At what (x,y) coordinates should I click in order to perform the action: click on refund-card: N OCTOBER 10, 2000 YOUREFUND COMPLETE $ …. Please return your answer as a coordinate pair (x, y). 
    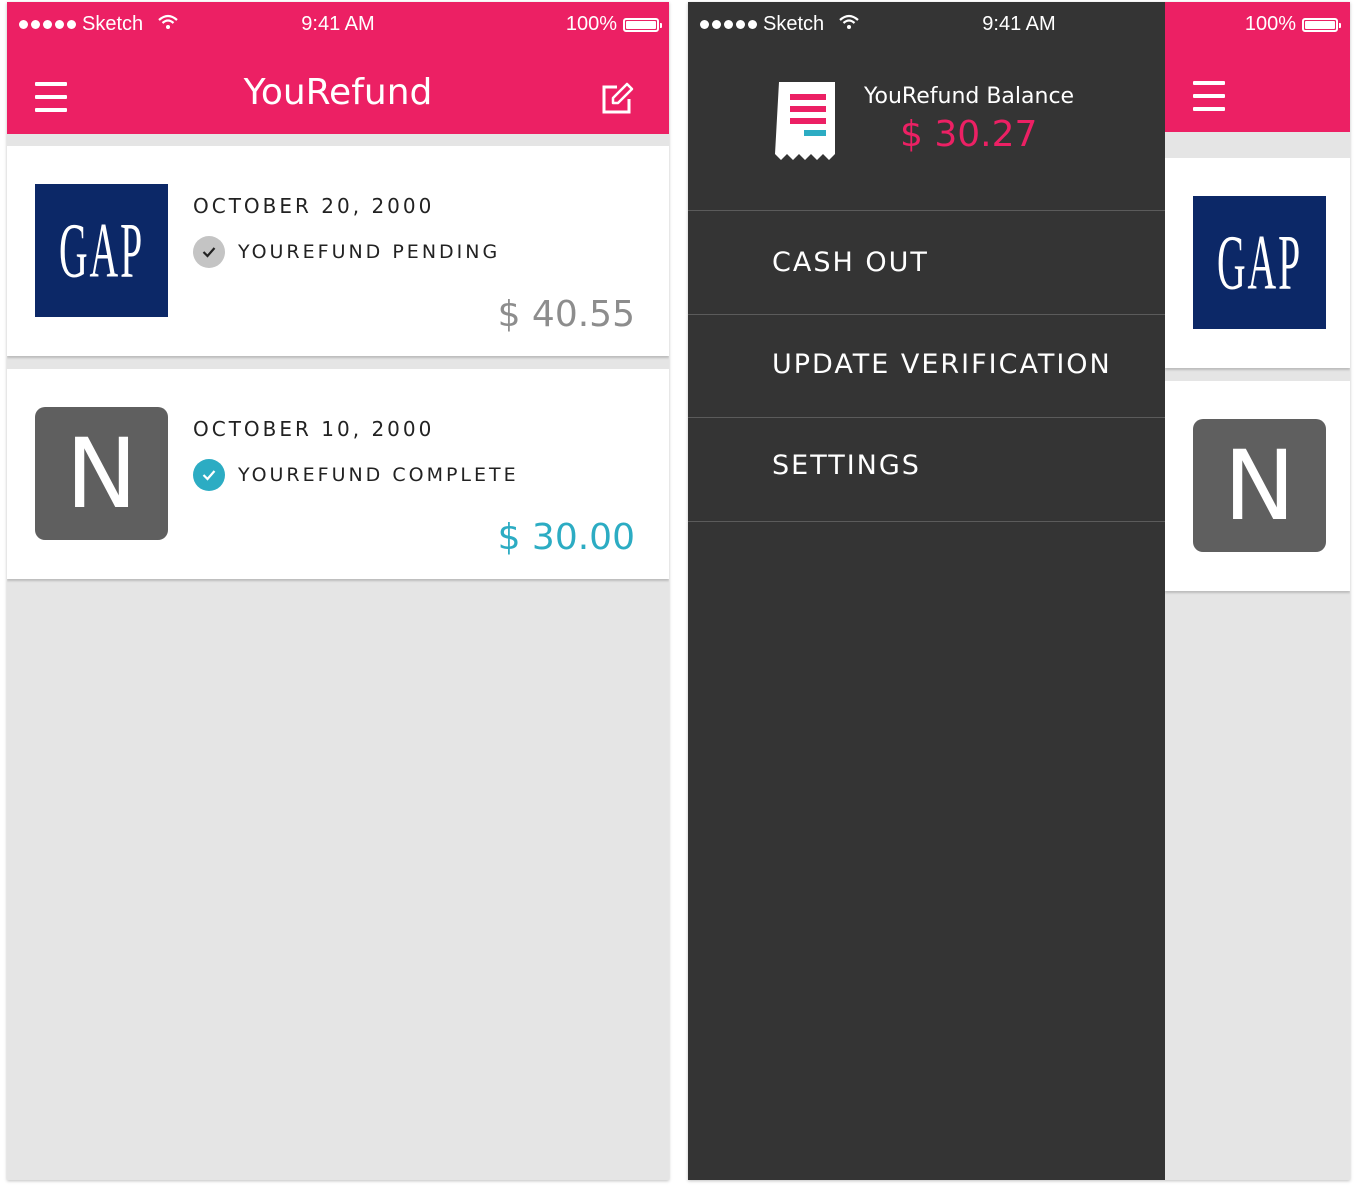
    Looking at the image, I should click on (338, 474).